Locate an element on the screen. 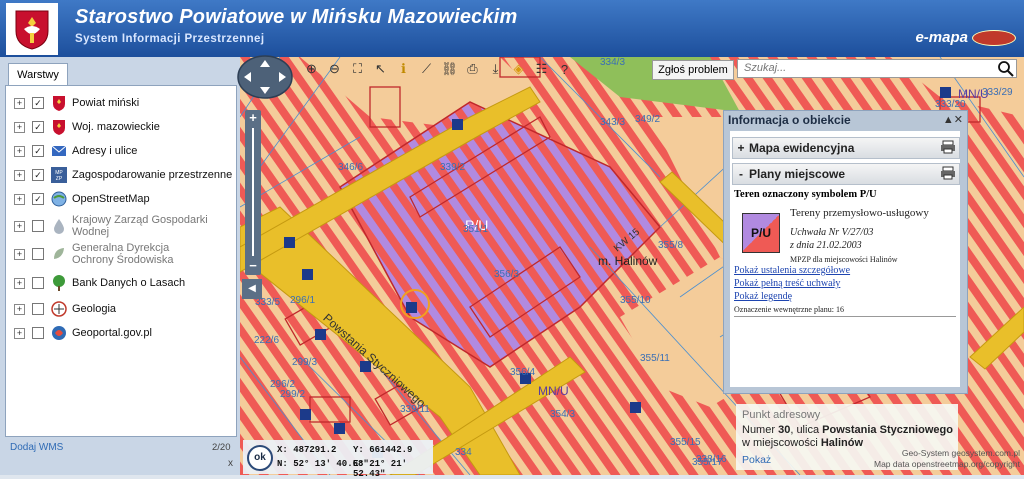 The width and height of the screenshot is (1024, 479). report-problem-button: Zgłoś problem is located at coordinates (693, 70).